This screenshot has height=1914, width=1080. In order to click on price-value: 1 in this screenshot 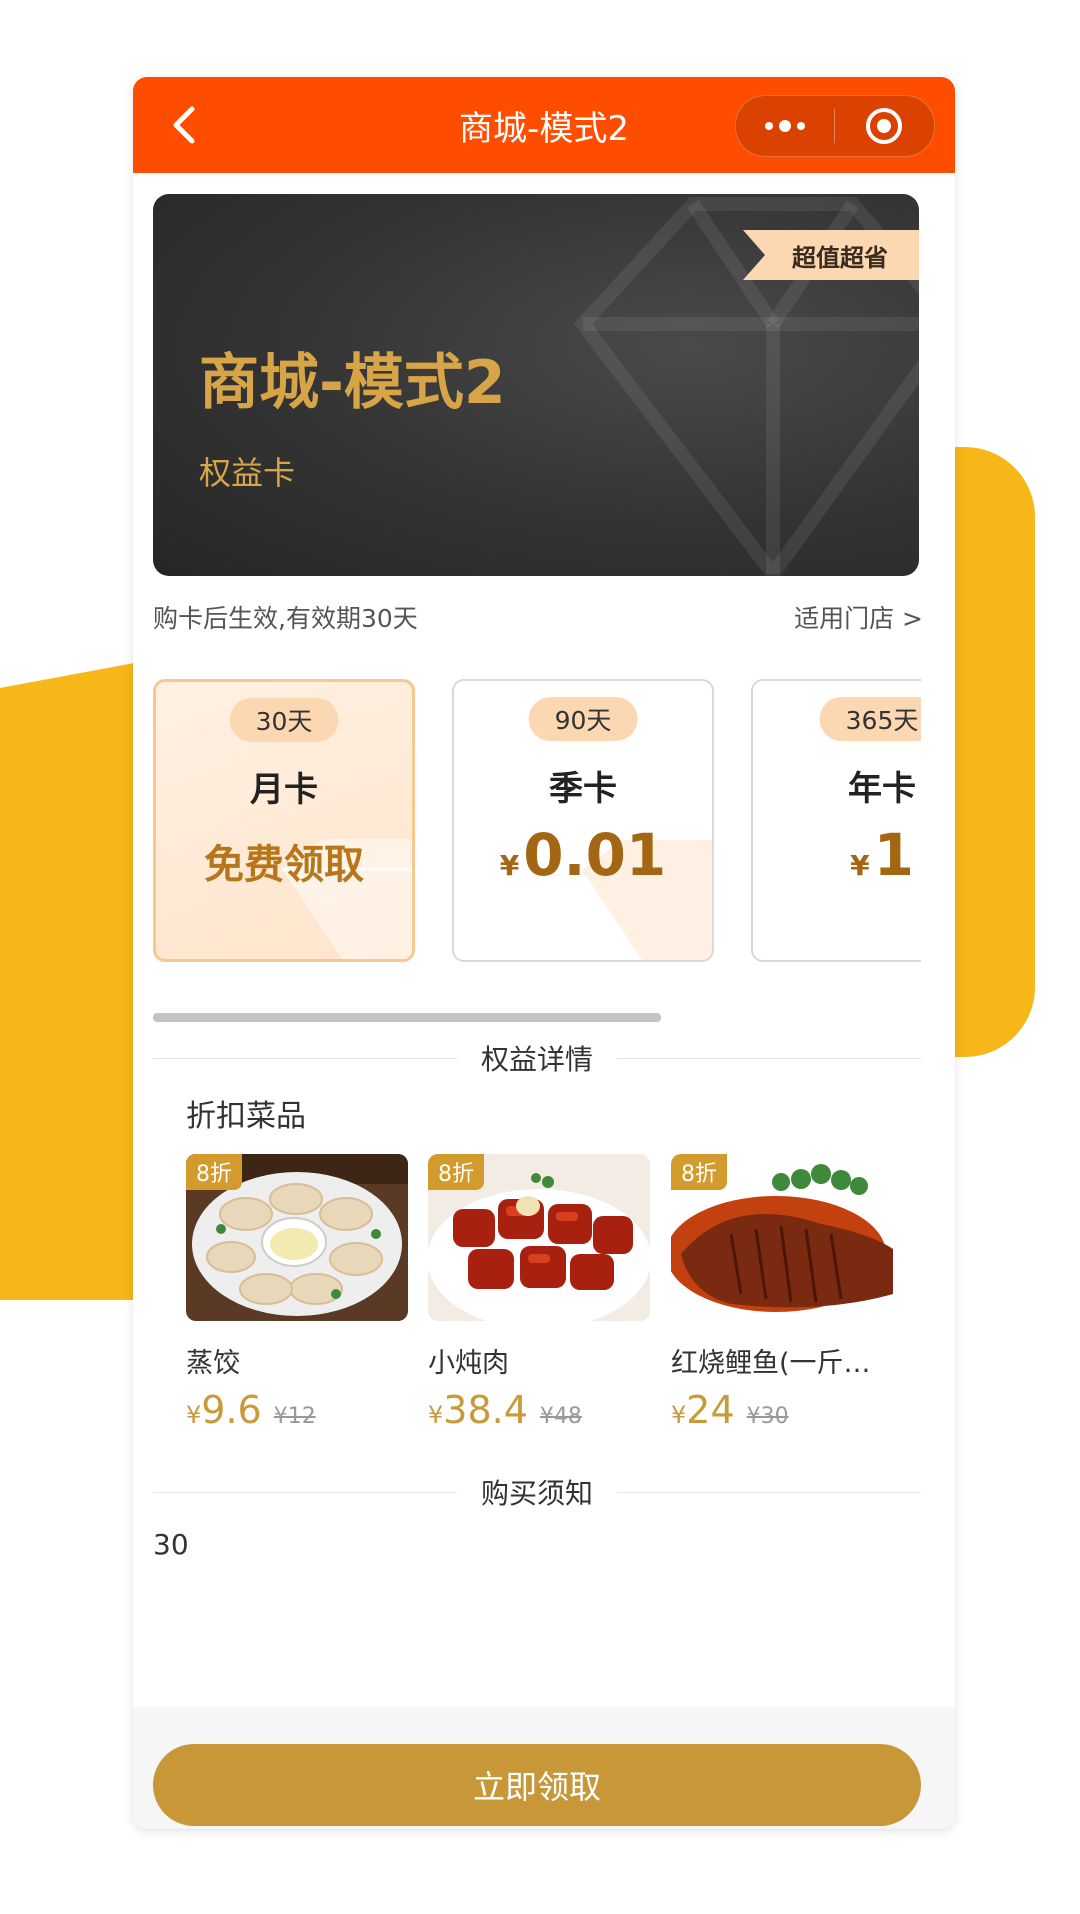, I will do `click(893, 855)`.